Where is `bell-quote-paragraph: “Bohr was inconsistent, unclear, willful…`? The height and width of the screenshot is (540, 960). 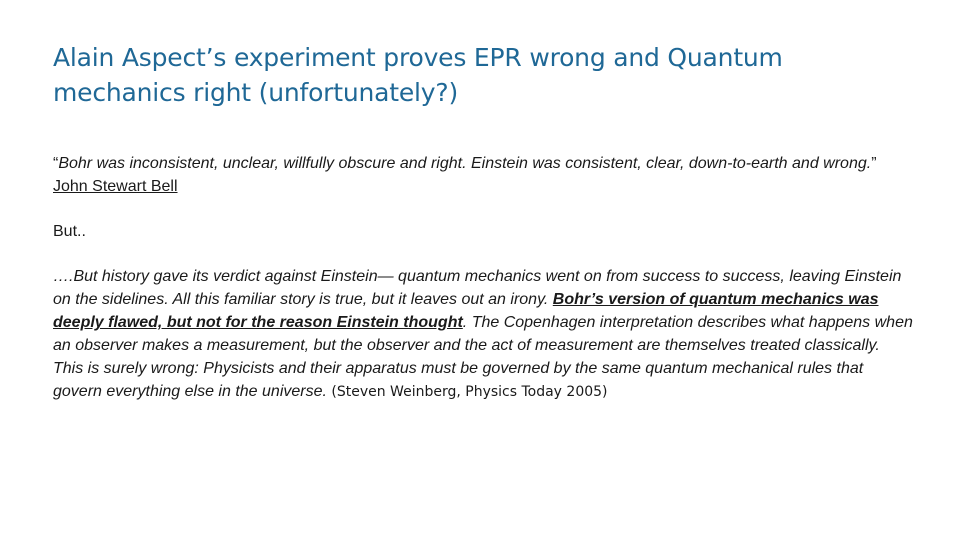
bell-quote-paragraph: “Bohr was inconsistent, unclear, willful… is located at coordinates (483, 175).